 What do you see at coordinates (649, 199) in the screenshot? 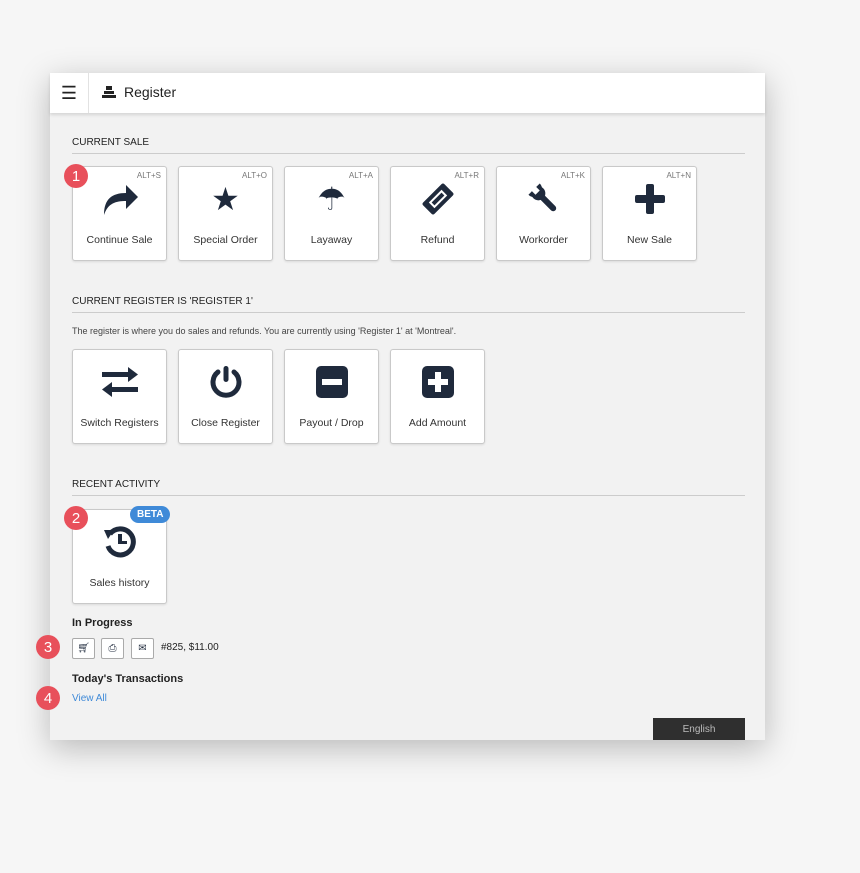
I see `plus-icon` at bounding box center [649, 199].